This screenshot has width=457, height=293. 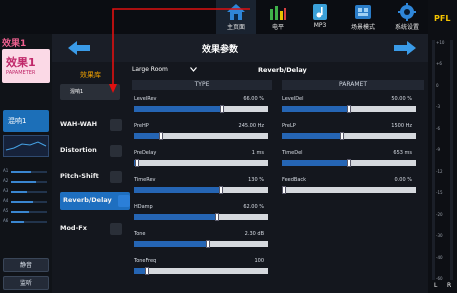 What do you see at coordinates (439, 257) in the screenshot?
I see `pfl-scale-tick: -40` at bounding box center [439, 257].